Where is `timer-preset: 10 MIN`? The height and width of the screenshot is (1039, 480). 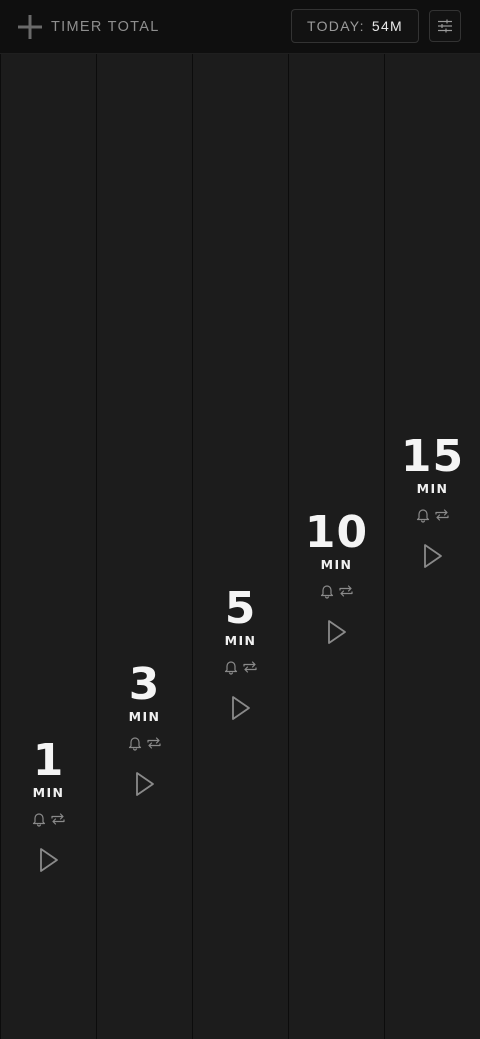 timer-preset: 10 MIN is located at coordinates (336, 578).